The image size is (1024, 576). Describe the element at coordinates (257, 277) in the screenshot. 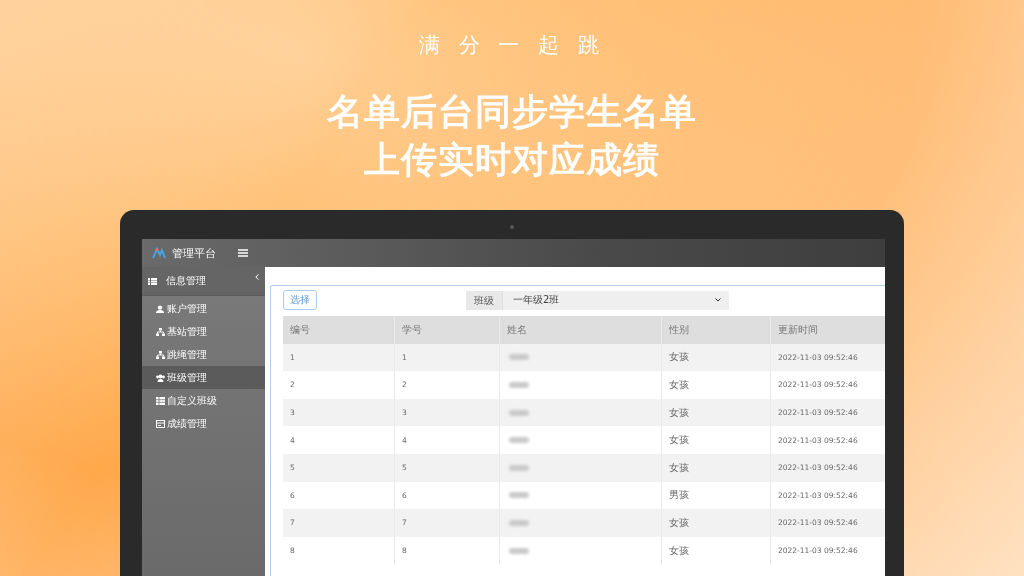

I see `collapse-icon` at that location.